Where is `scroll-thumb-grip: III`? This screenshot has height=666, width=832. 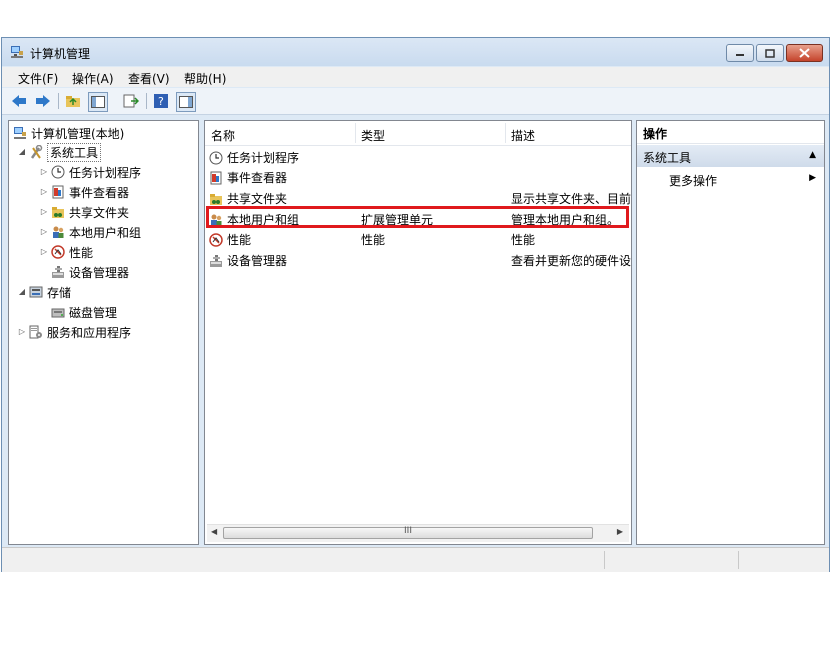
scroll-thumb-grip: III is located at coordinates (408, 531).